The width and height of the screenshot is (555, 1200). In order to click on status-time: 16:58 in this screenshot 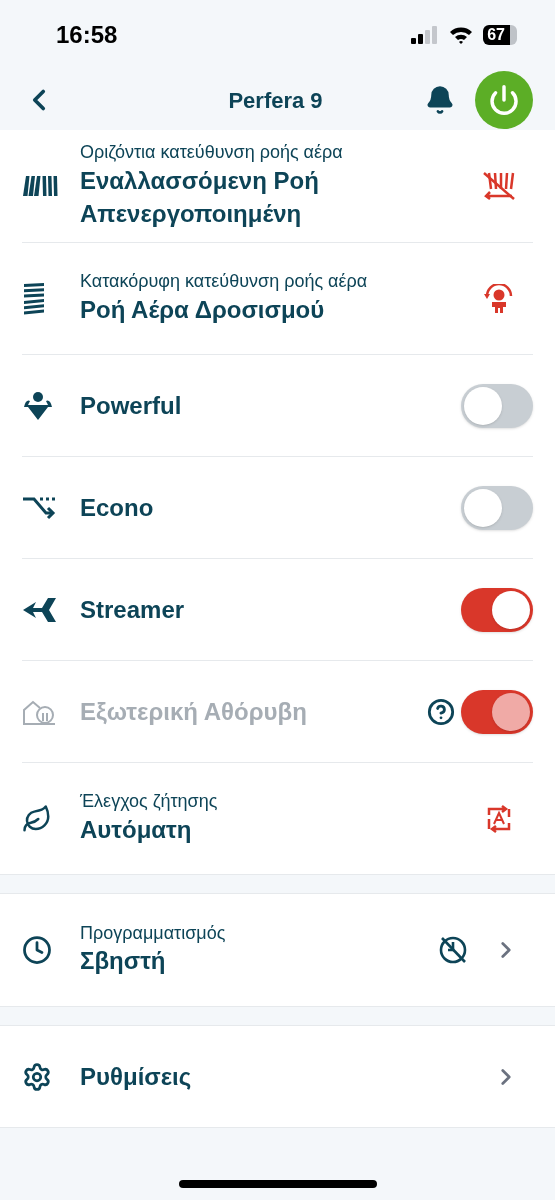, I will do `click(87, 35)`.